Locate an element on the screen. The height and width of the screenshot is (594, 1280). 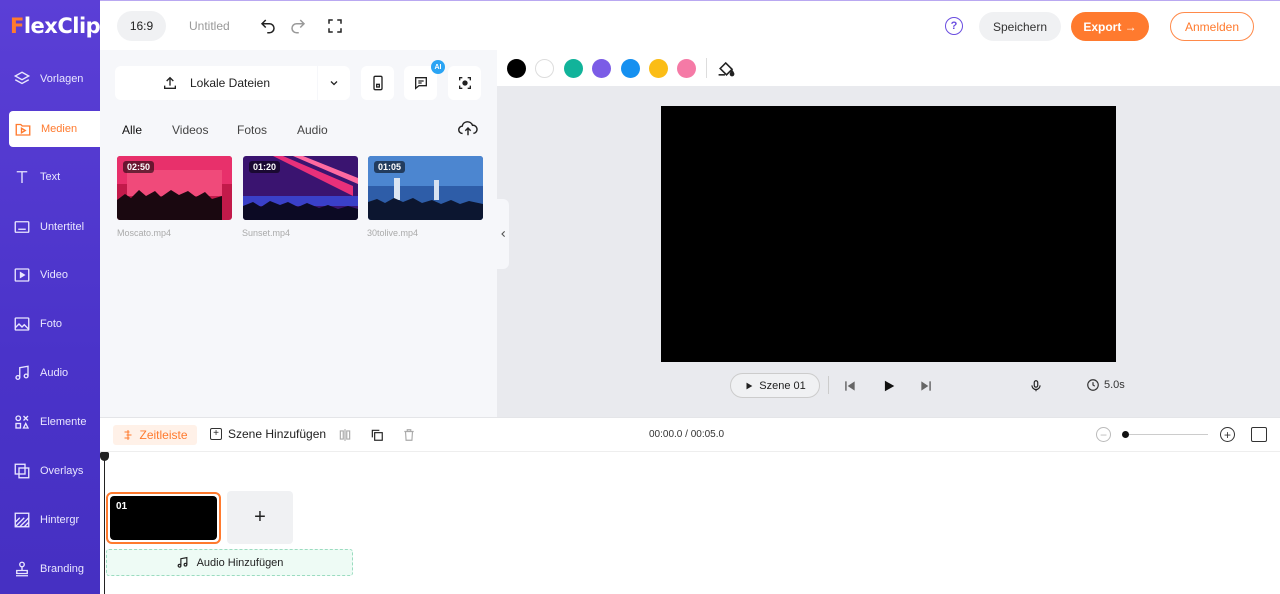
media-thumb-sunset: 01:20 is located at coordinates (300, 188).